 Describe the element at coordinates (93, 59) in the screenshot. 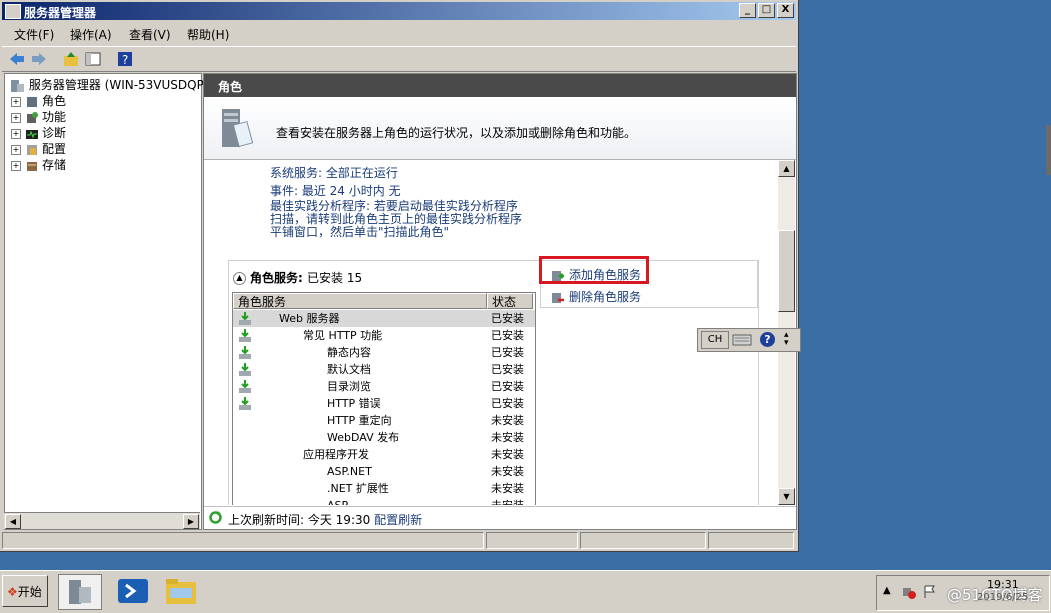

I see `show-hide-tree-icon` at that location.